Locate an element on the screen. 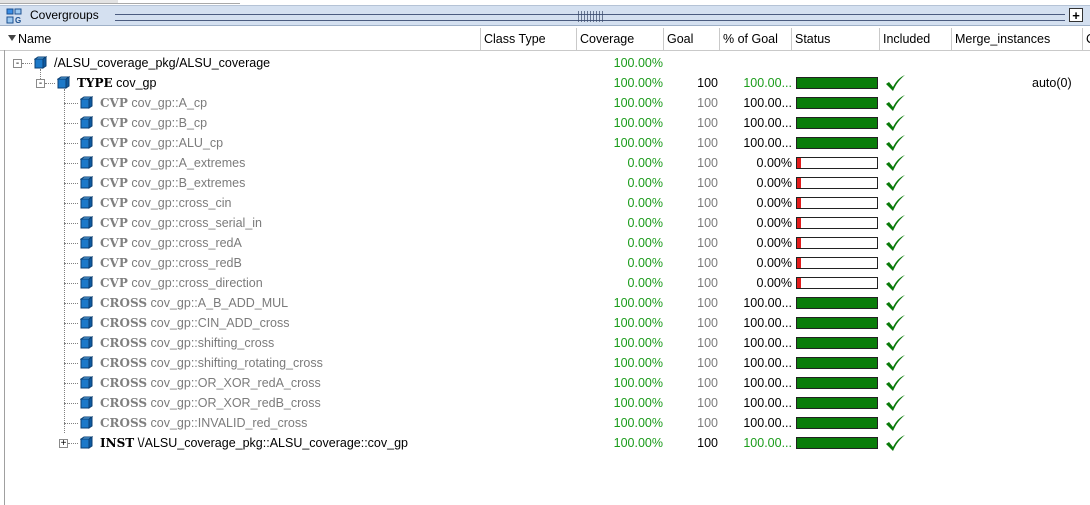 The width and height of the screenshot is (1090, 505). item-name: cov_gp::A_B_ADD_MUL is located at coordinates (219, 303).